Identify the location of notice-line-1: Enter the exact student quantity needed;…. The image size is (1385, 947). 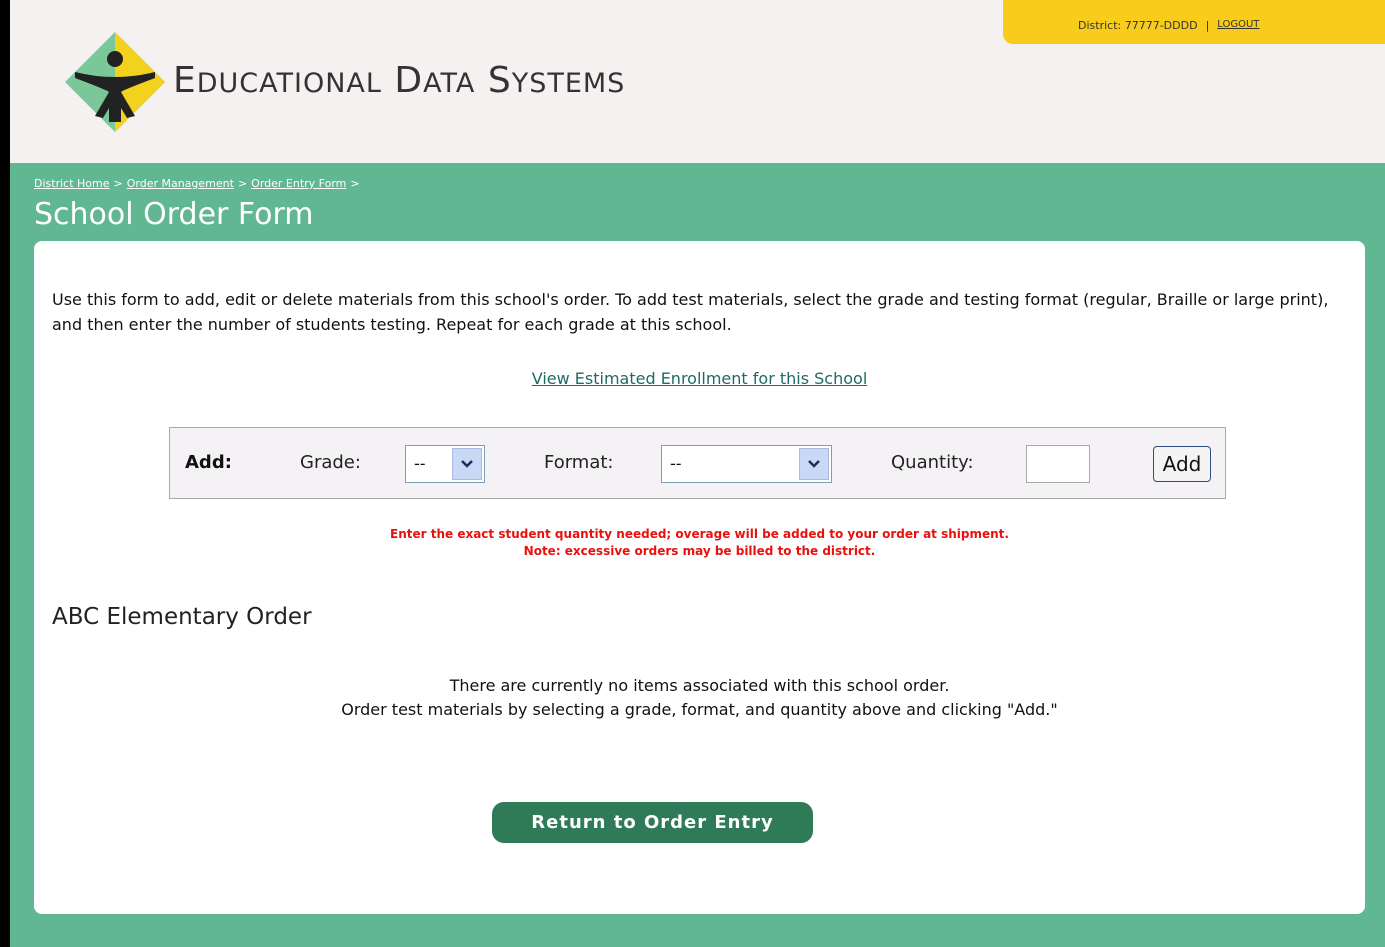
(699, 534).